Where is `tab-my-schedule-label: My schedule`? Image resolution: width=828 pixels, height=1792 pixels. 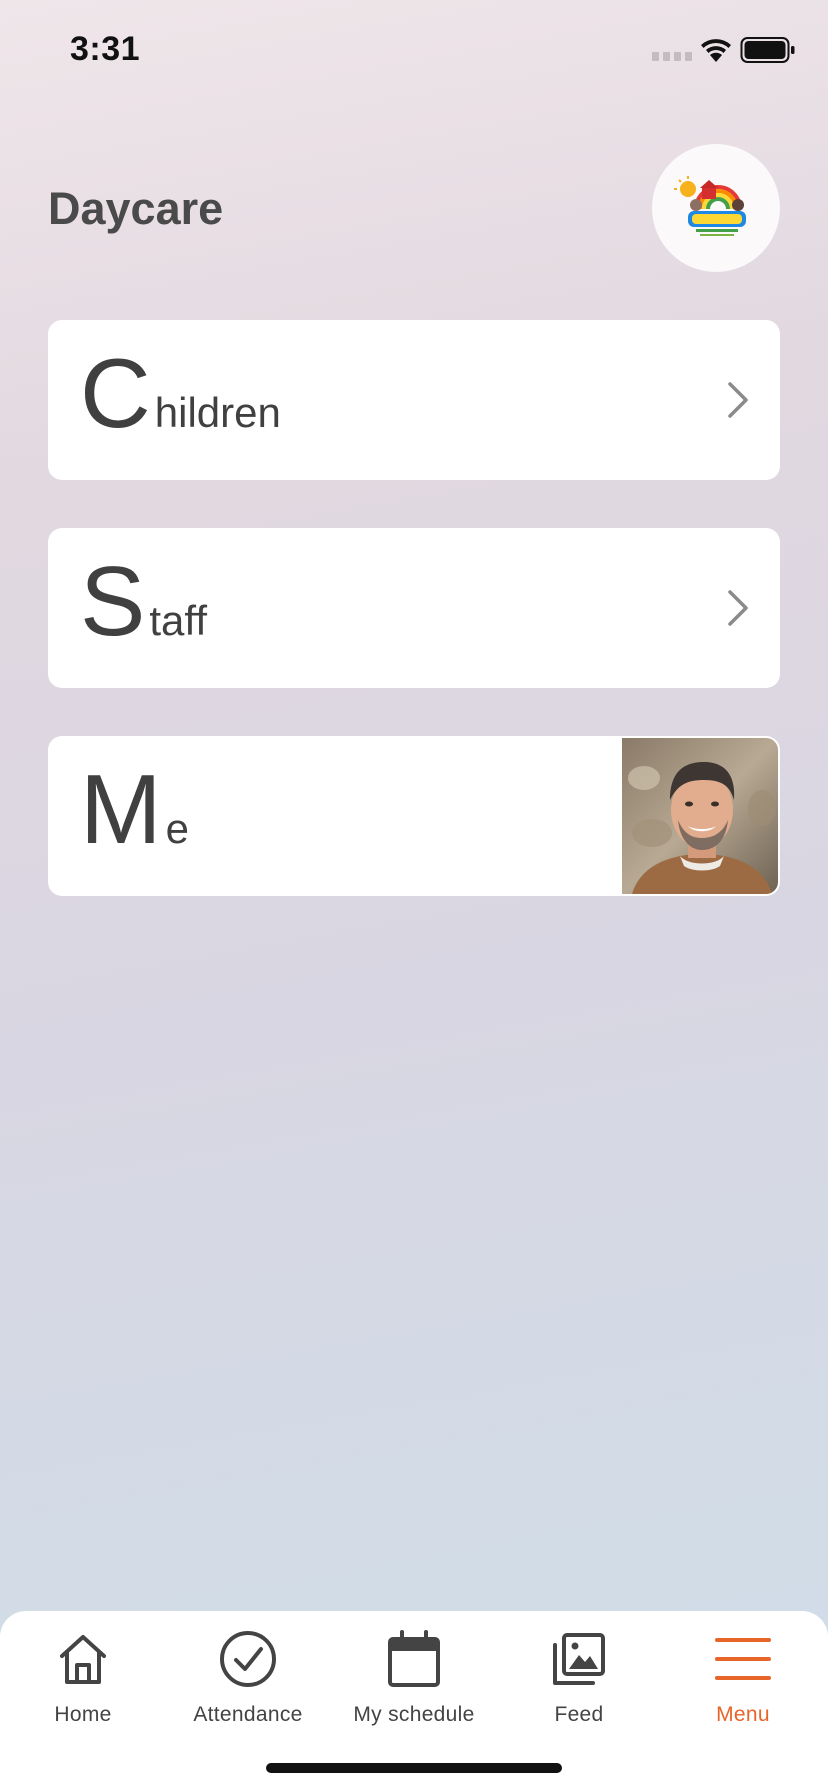 tab-my-schedule-label: My schedule is located at coordinates (414, 1714).